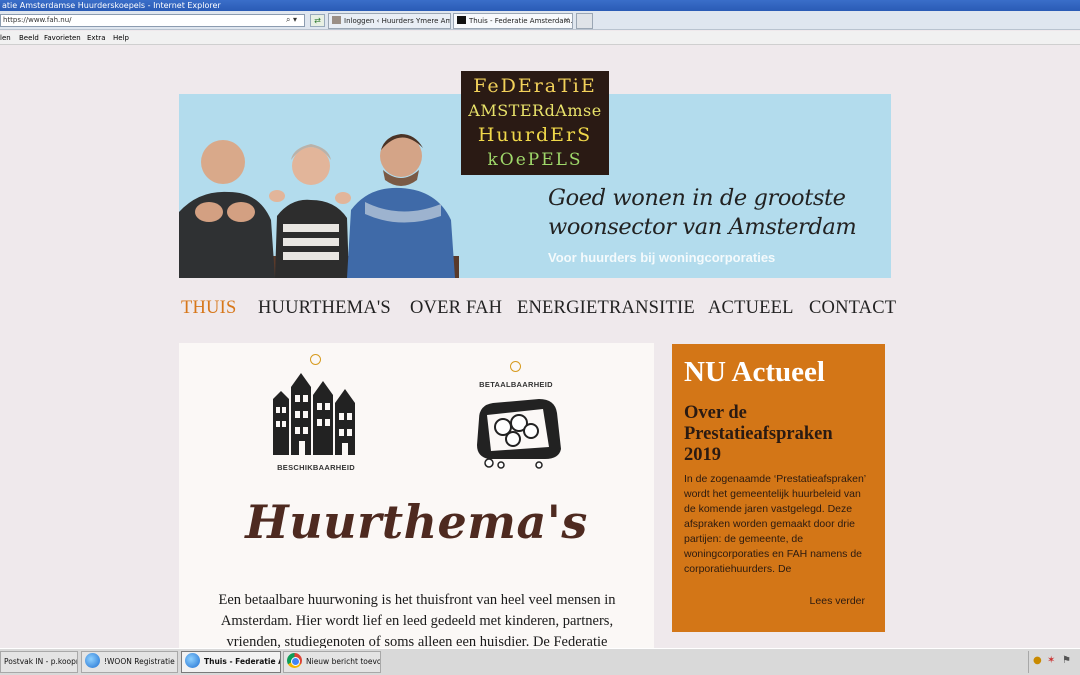  I want to click on refresh-icon: ⇄, so click(317, 20).